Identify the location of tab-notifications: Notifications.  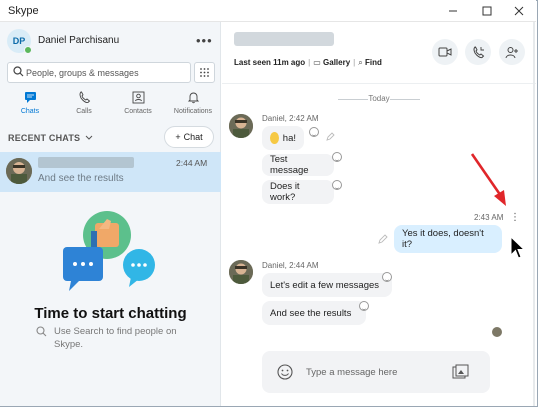
(193, 104).